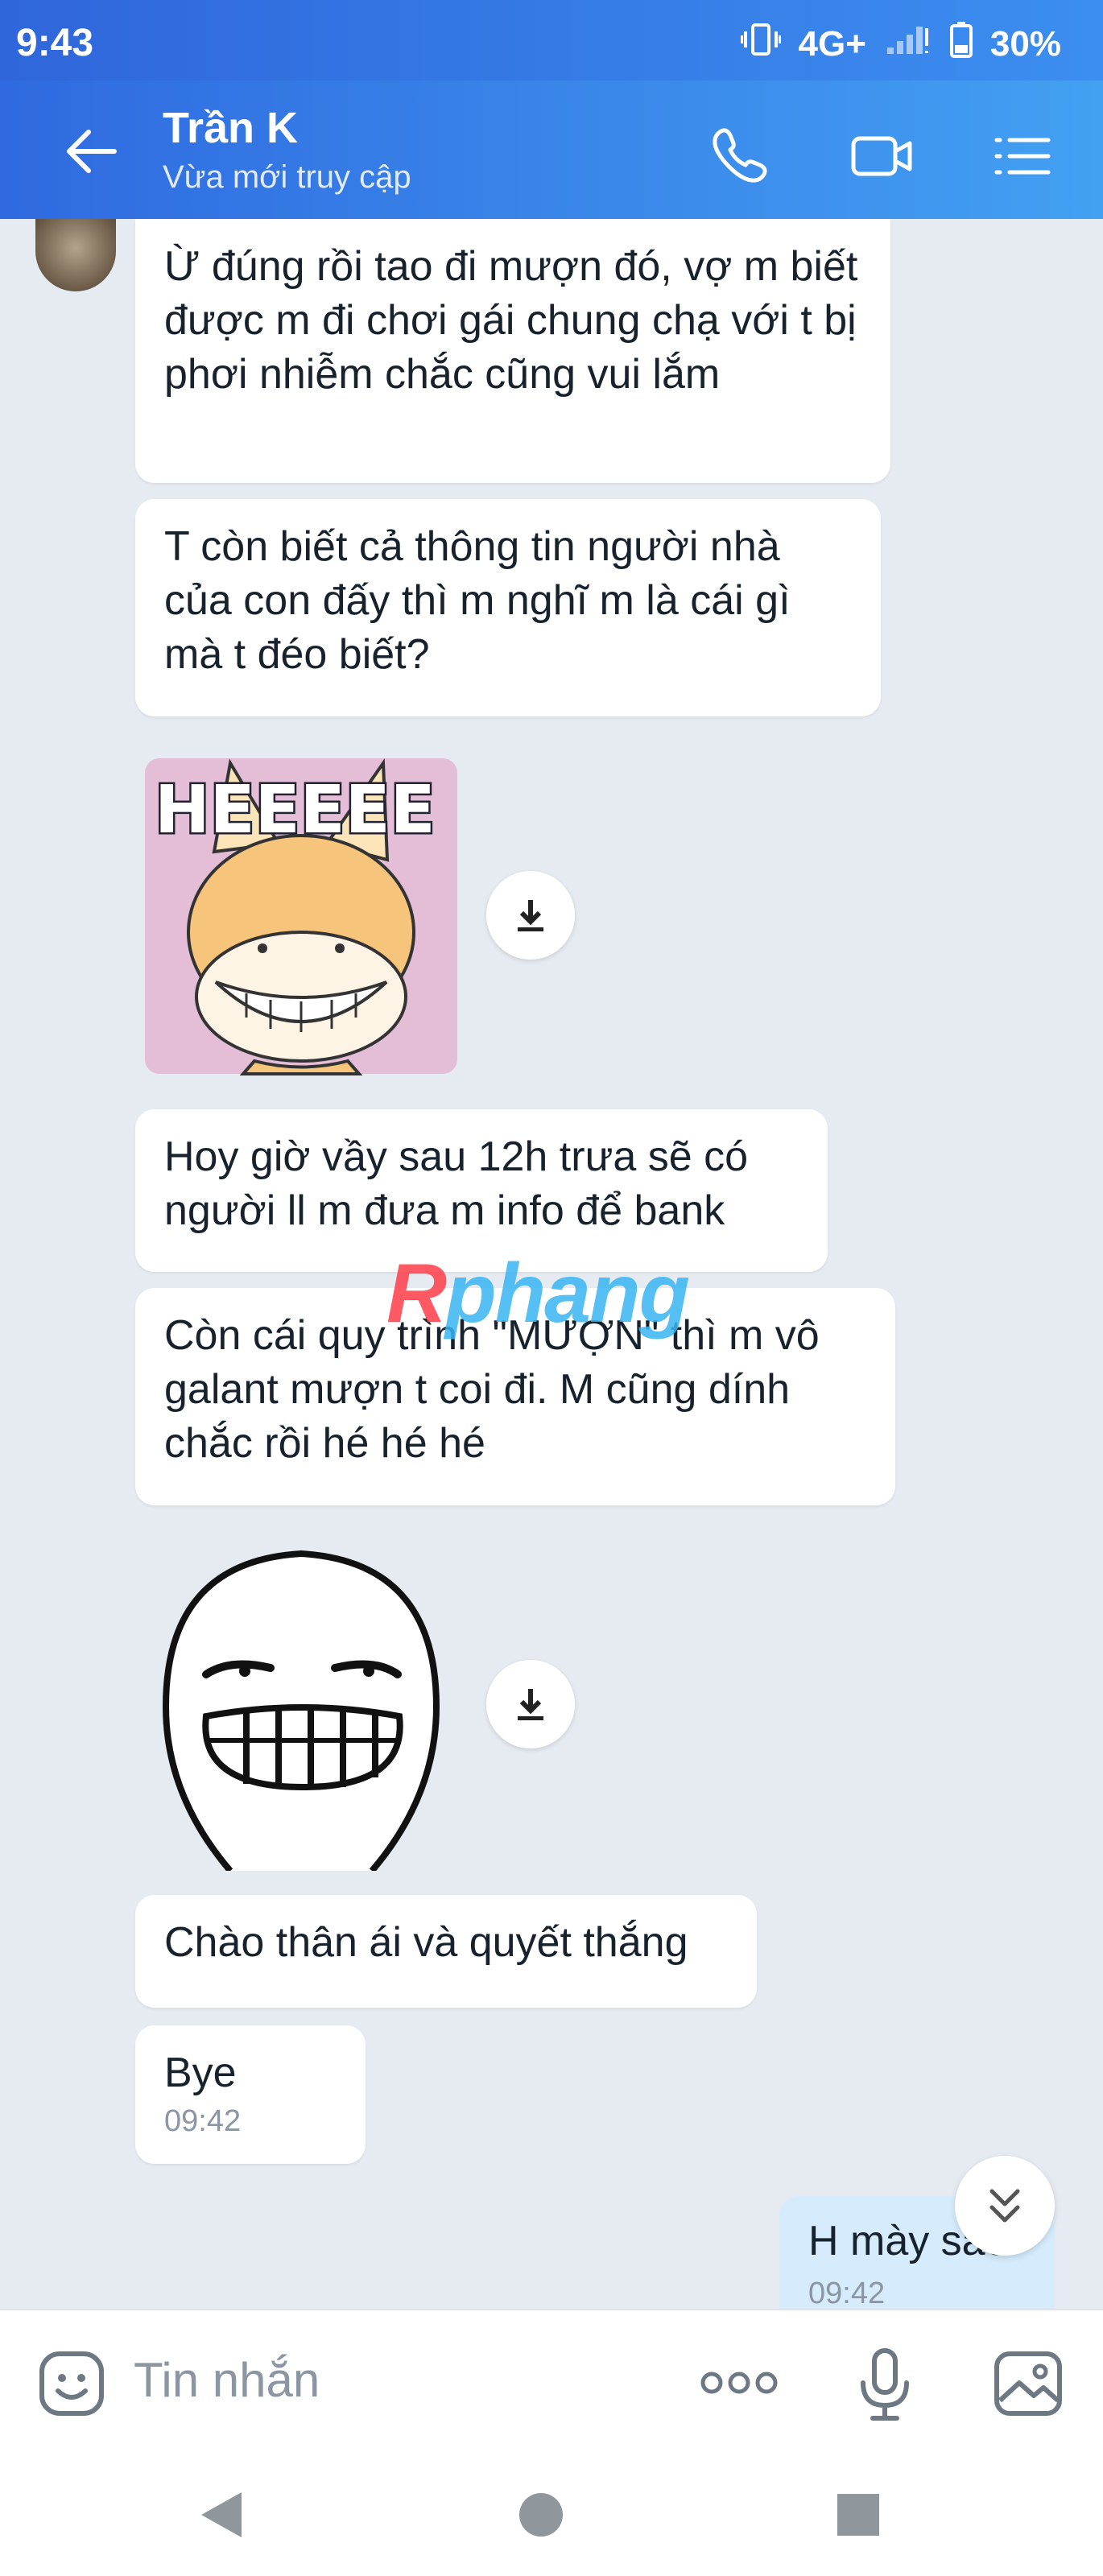  I want to click on emoji-button, so click(72, 2385).